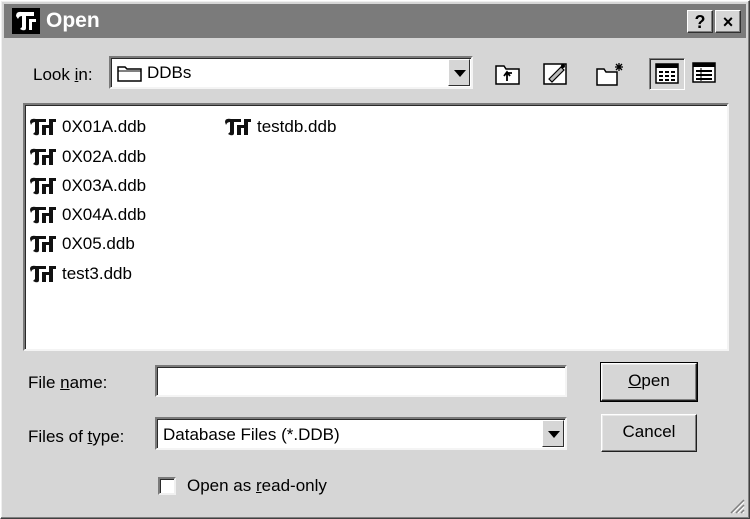 The image size is (750, 519). What do you see at coordinates (80, 274) in the screenshot?
I see `list-item: test3.ddb` at bounding box center [80, 274].